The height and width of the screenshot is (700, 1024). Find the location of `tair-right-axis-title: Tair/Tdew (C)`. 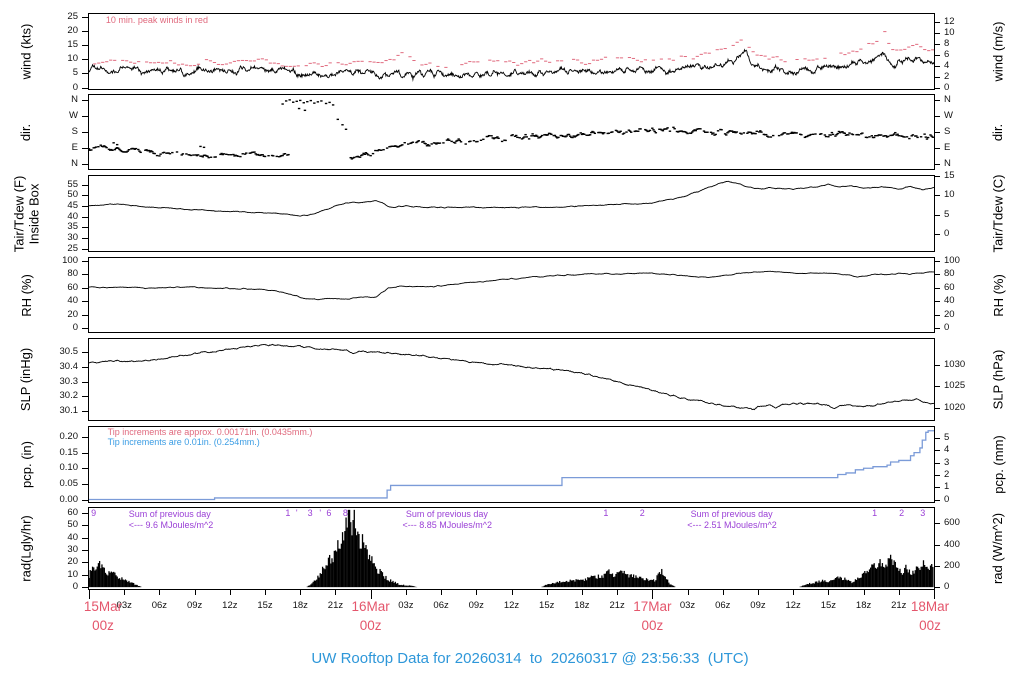

tair-right-axis-title: Tair/Tdew (C) is located at coordinates (998, 213).